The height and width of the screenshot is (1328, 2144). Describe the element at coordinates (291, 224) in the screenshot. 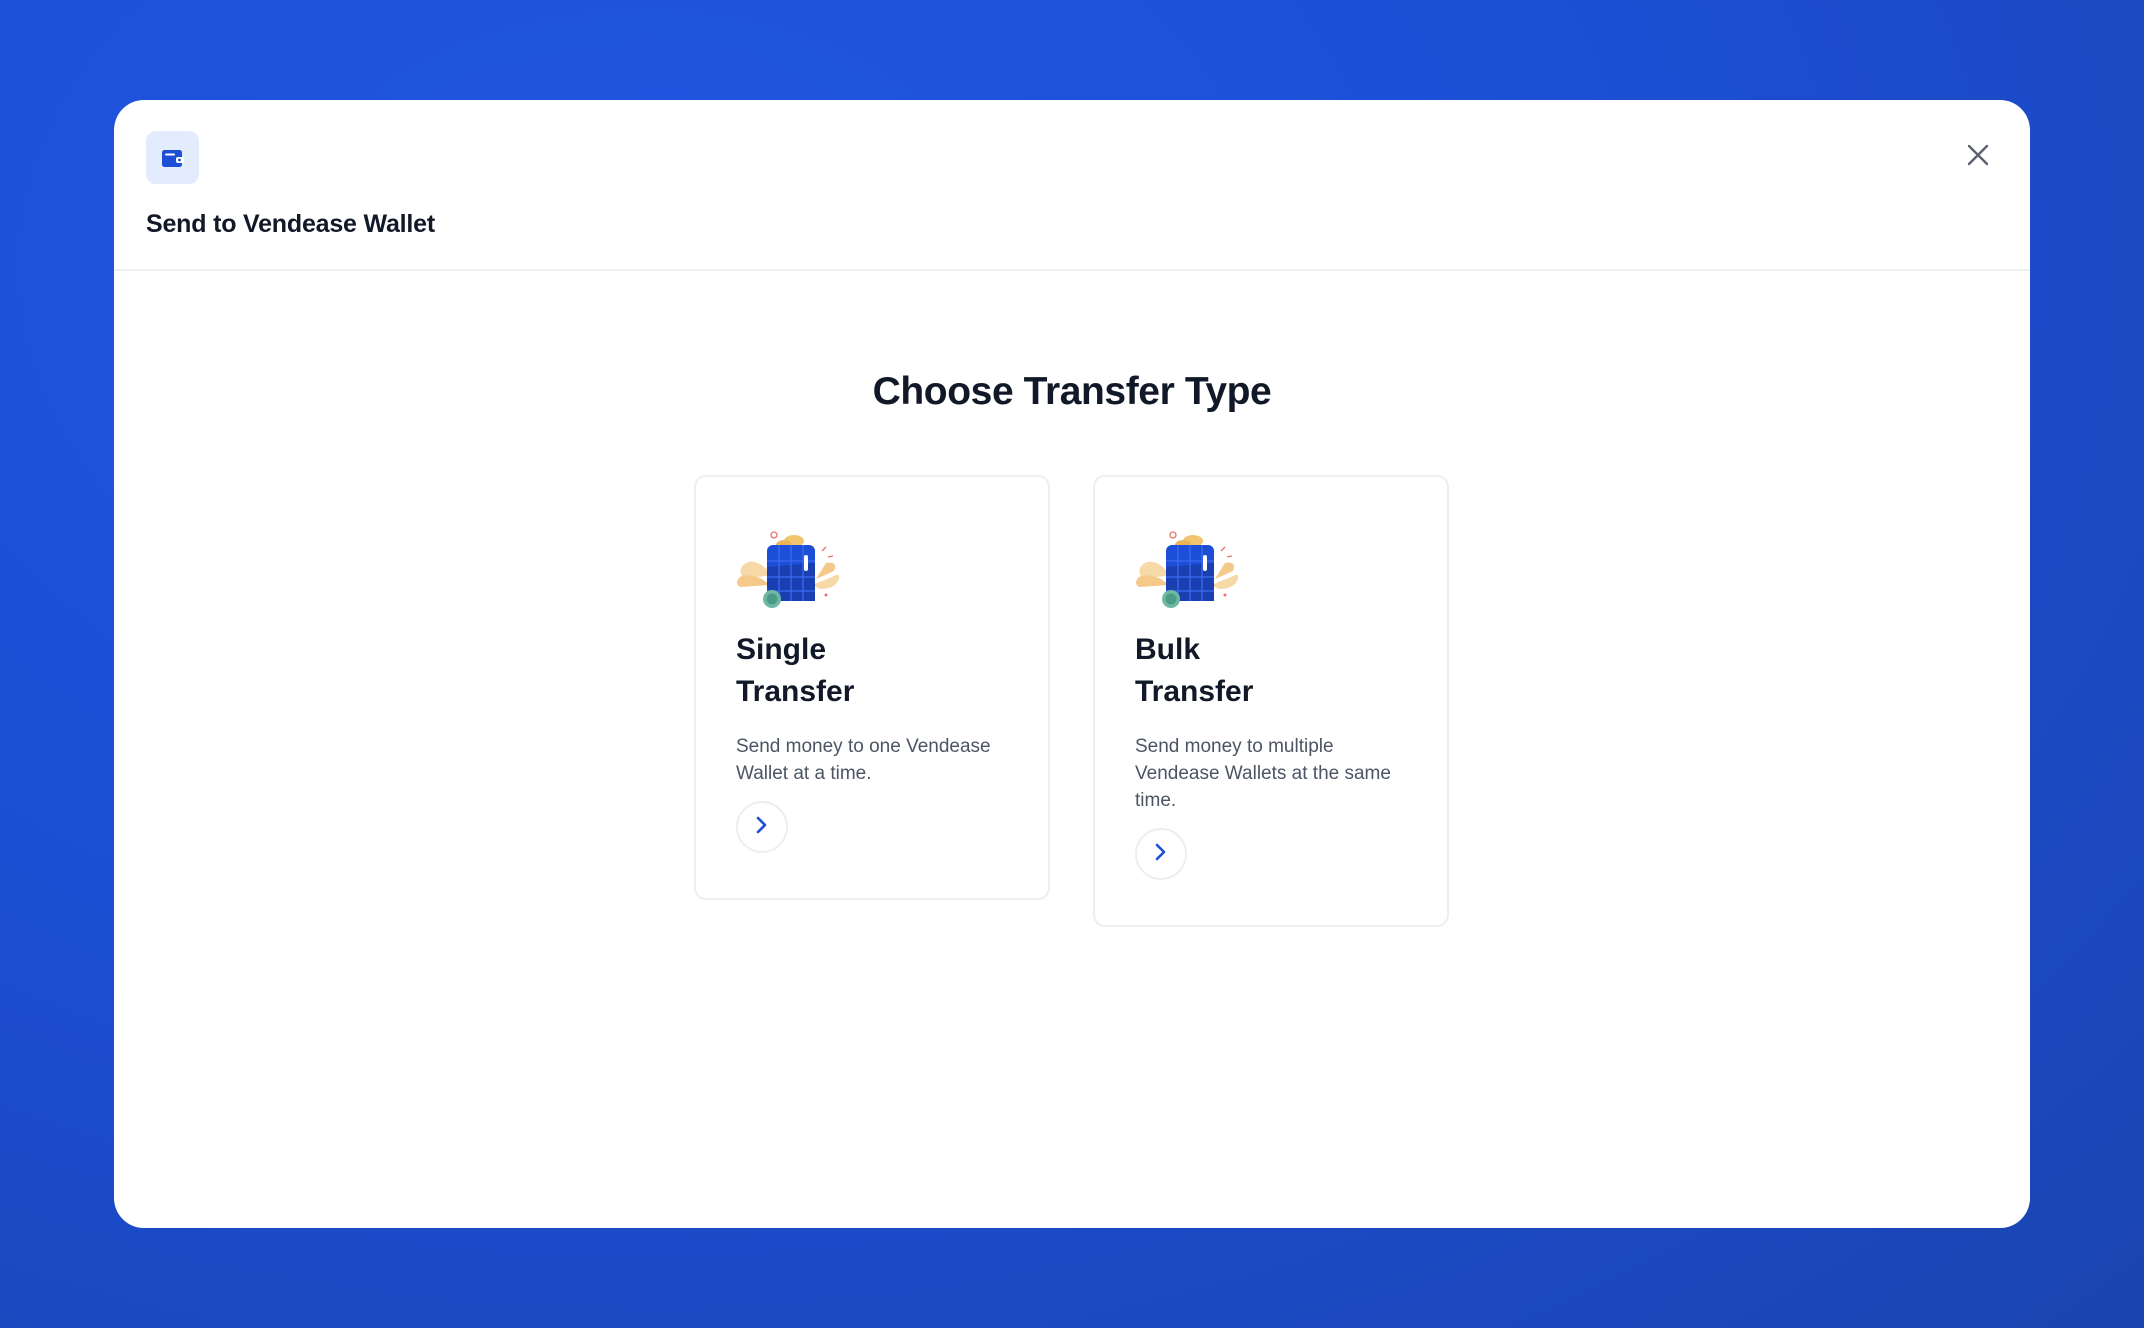

I see `modal-title: Send to Vendease Wallet` at that location.